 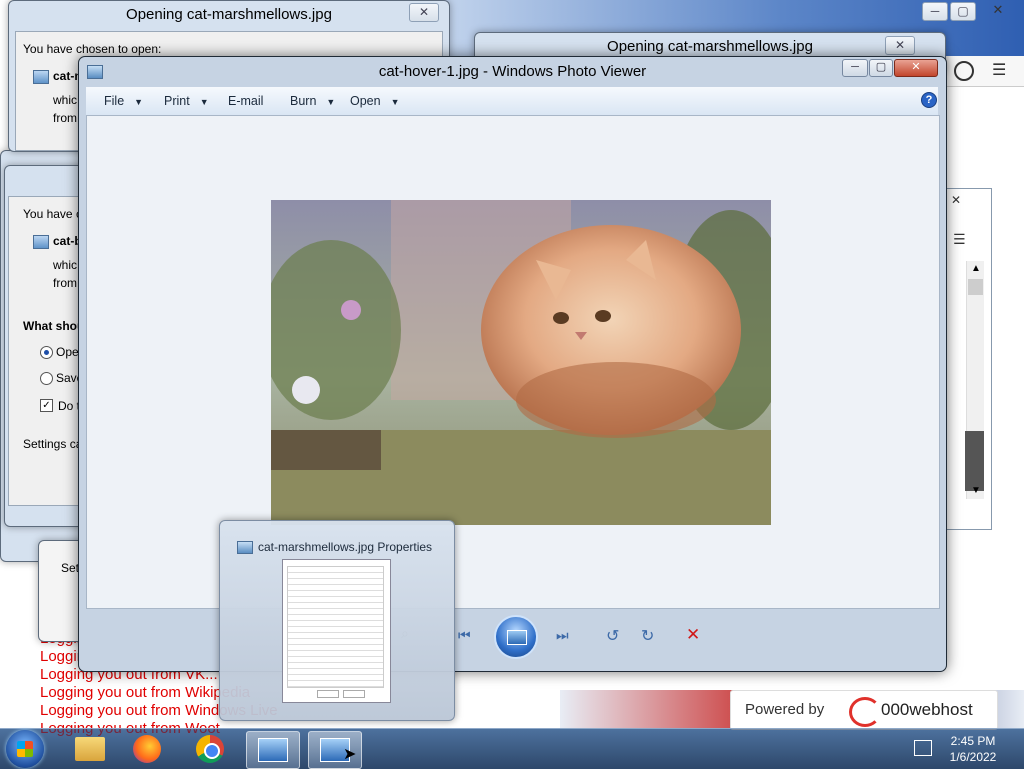 I want to click on background-browser-window: ✕ ☰ ▲ ▼, so click(x=966, y=359).